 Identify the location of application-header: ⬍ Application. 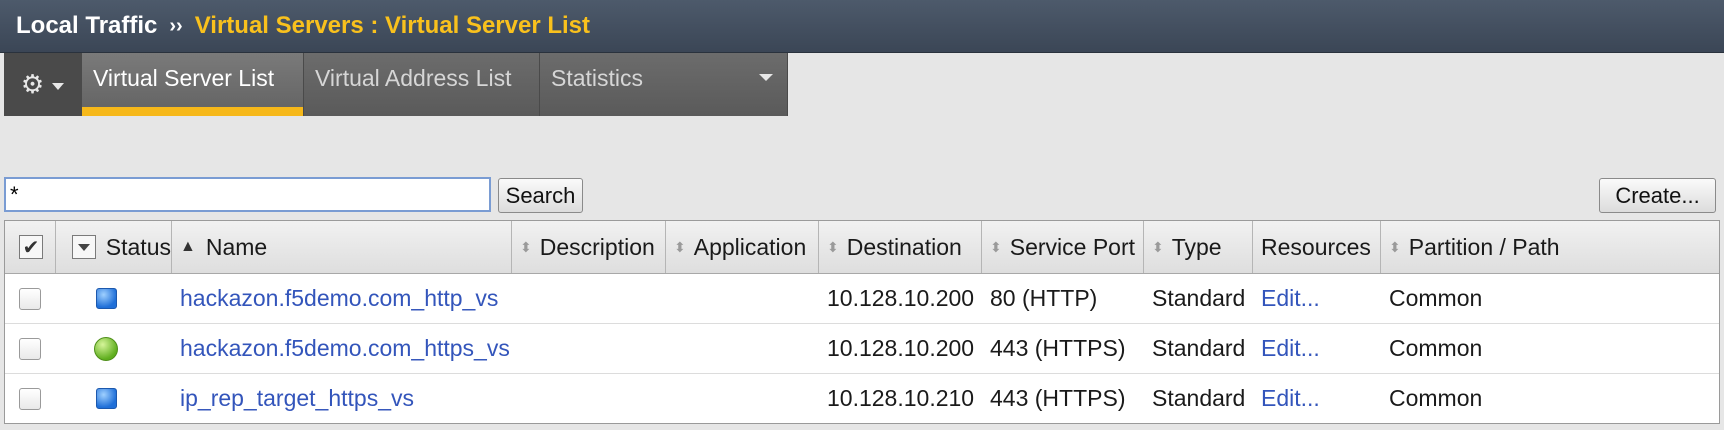
(742, 247).